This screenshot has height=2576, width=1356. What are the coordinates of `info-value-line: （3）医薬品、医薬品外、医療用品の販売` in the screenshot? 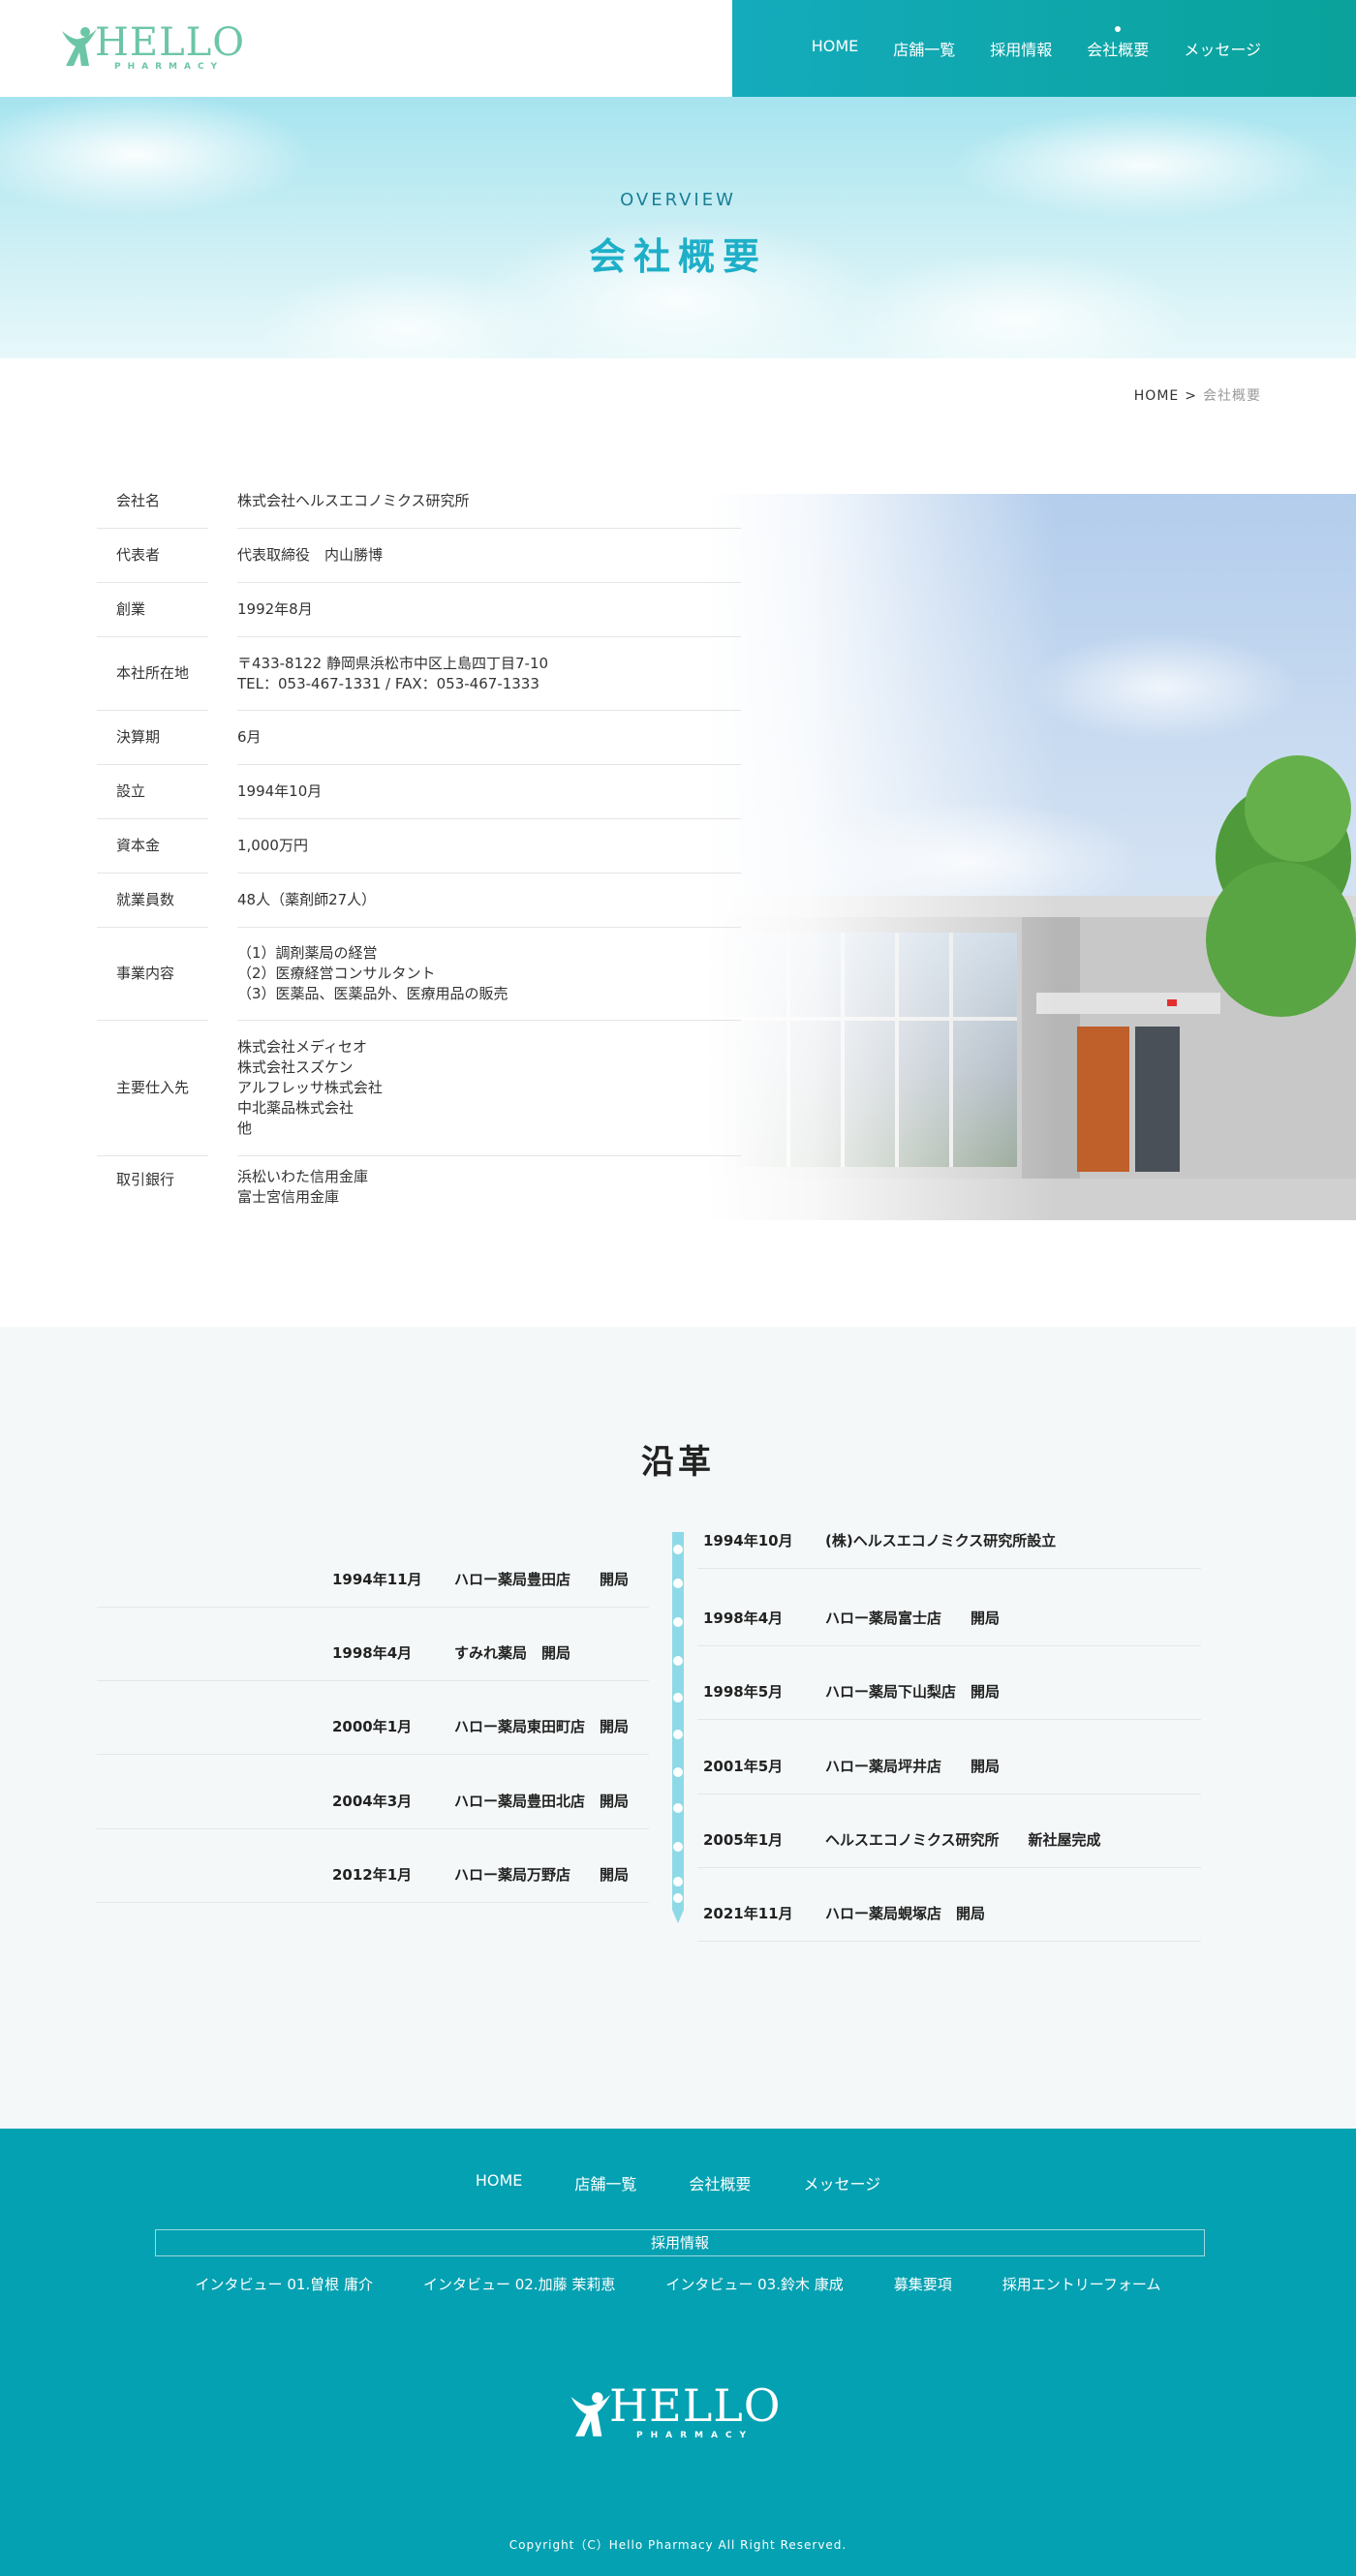 It's located at (372, 993).